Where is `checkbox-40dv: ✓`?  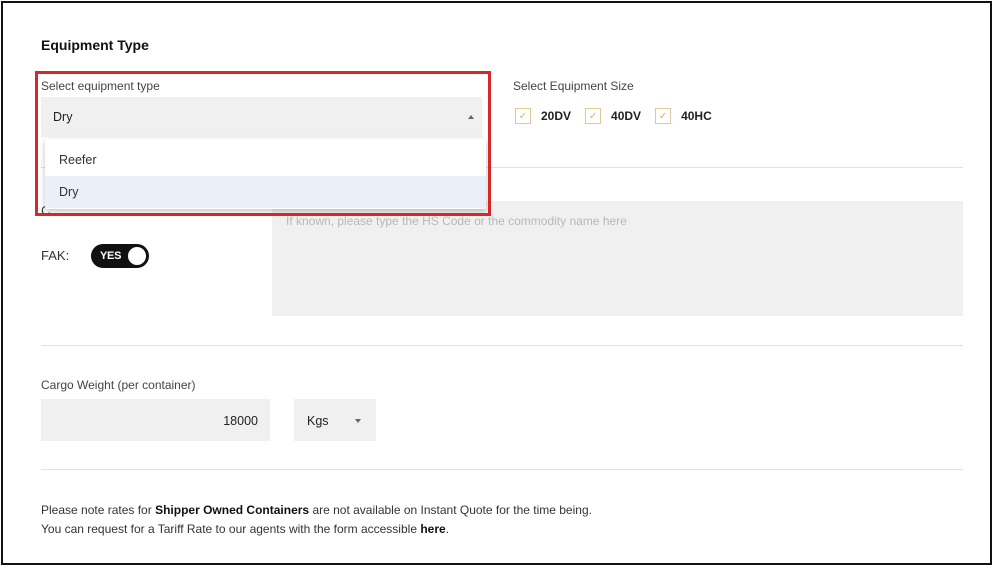 checkbox-40dv: ✓ is located at coordinates (593, 116).